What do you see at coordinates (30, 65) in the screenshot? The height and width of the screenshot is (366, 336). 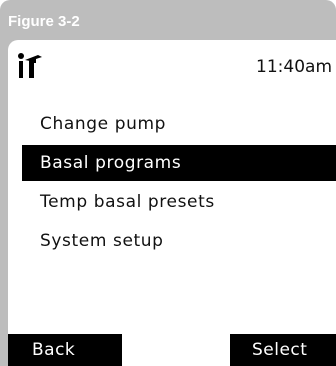 I see `pump-logo-icon` at bounding box center [30, 65].